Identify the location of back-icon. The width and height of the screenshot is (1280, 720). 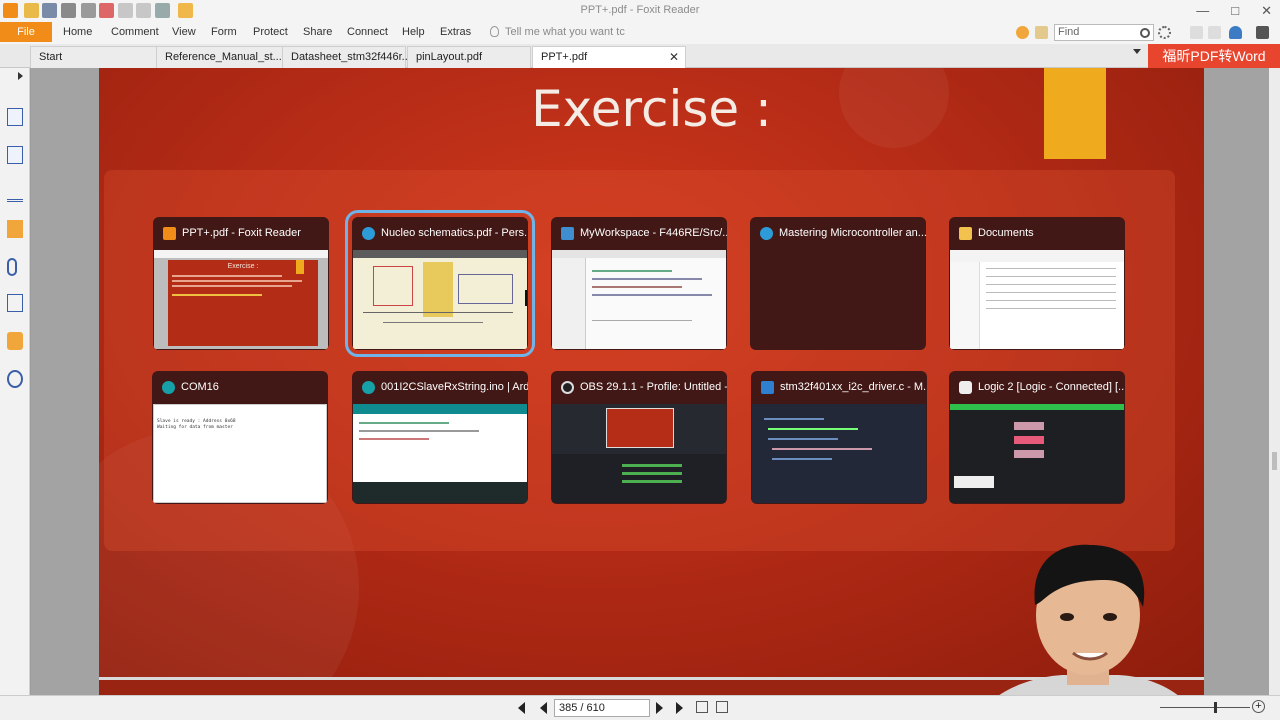
(1196, 32).